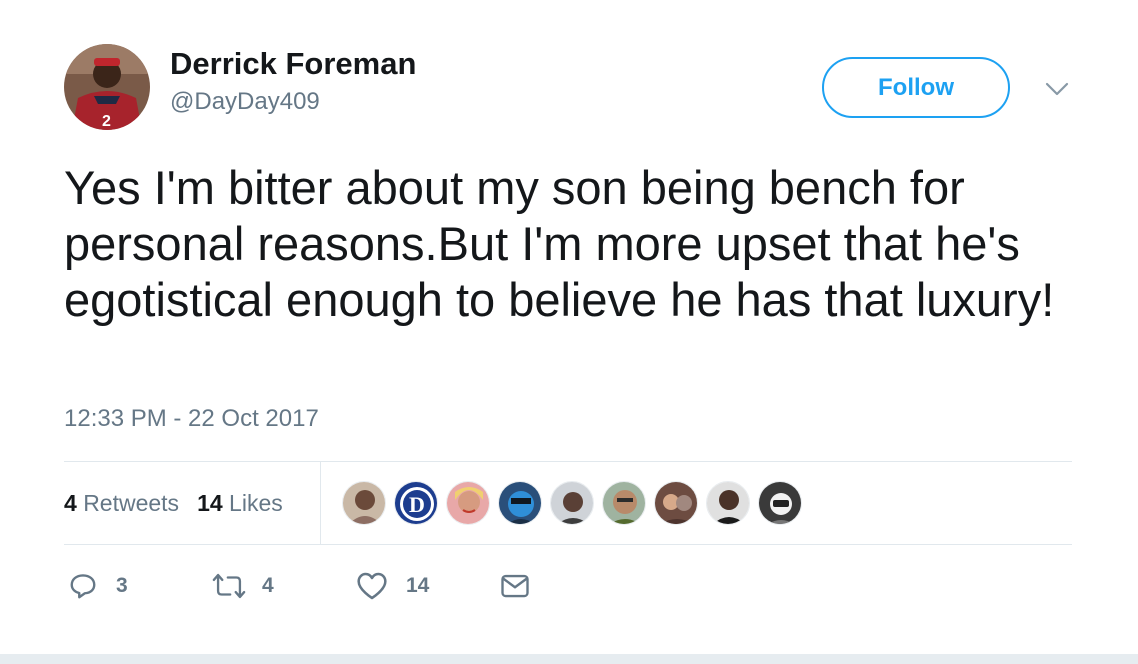 This screenshot has width=1138, height=664. Describe the element at coordinates (245, 102) in the screenshot. I see `user-handle: @DayDay409` at that location.